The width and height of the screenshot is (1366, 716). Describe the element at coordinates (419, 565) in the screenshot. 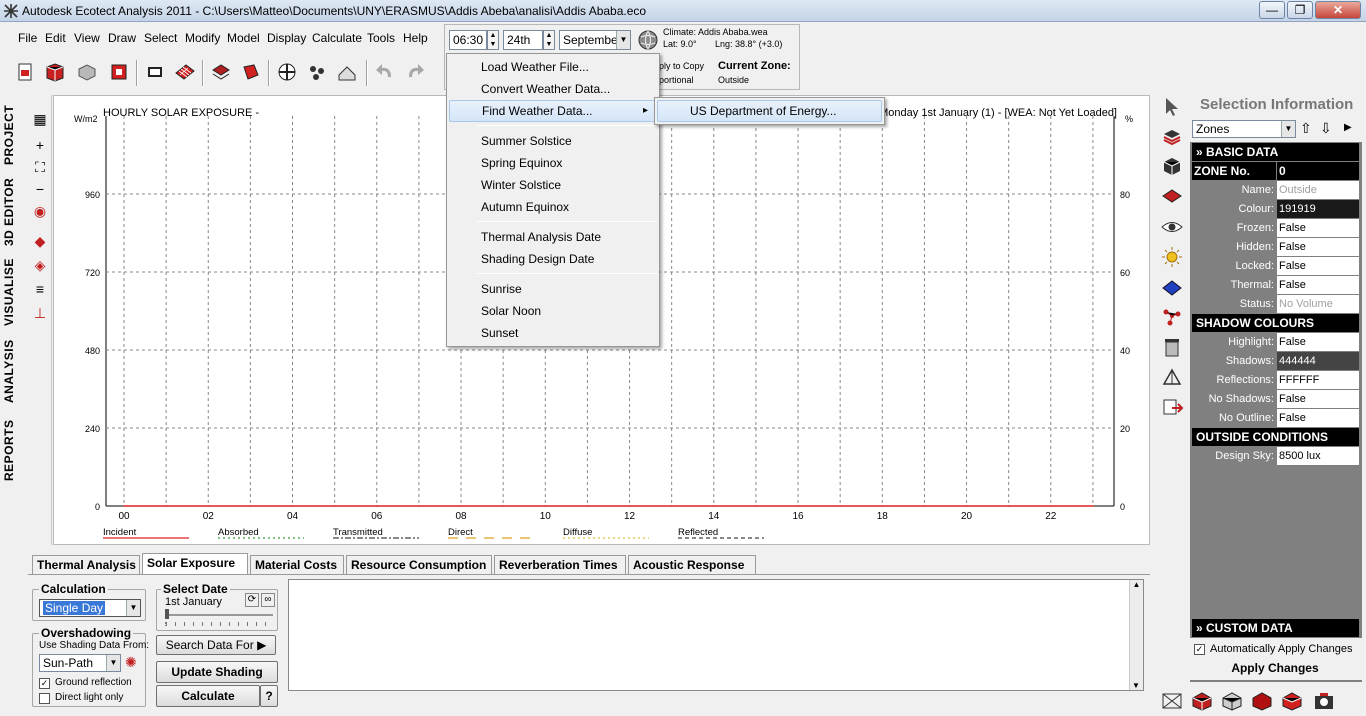

I see `tab-resource-consumption: Resource Consumption` at that location.